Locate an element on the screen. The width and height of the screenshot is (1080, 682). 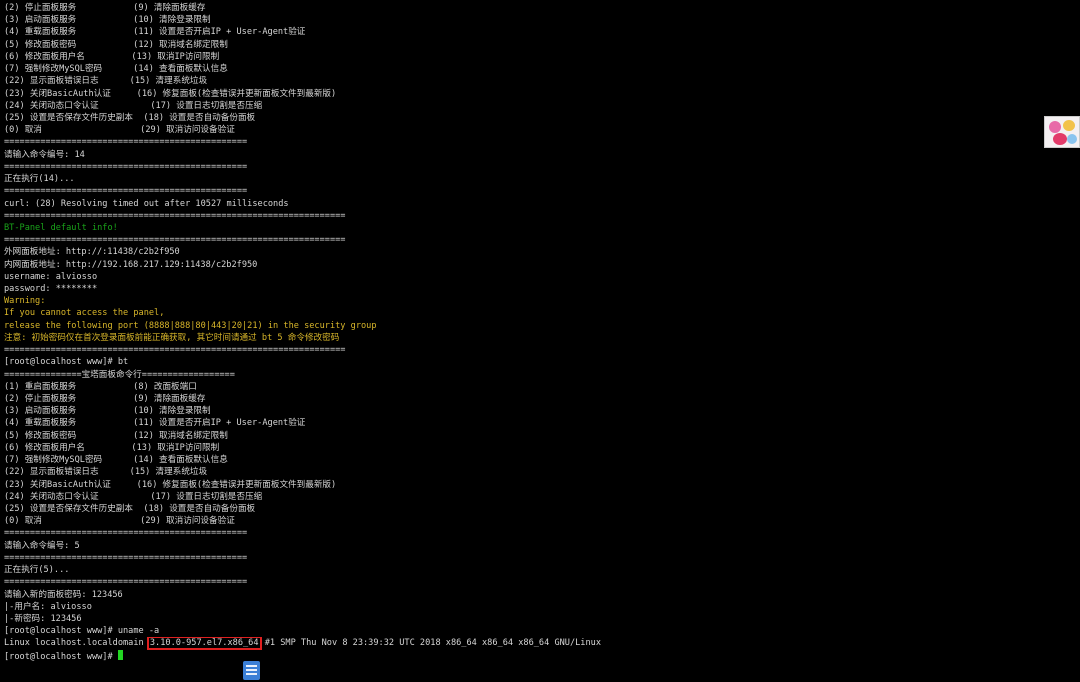
terminal-line: If you cannot access the panel, is located at coordinates (519, 313).